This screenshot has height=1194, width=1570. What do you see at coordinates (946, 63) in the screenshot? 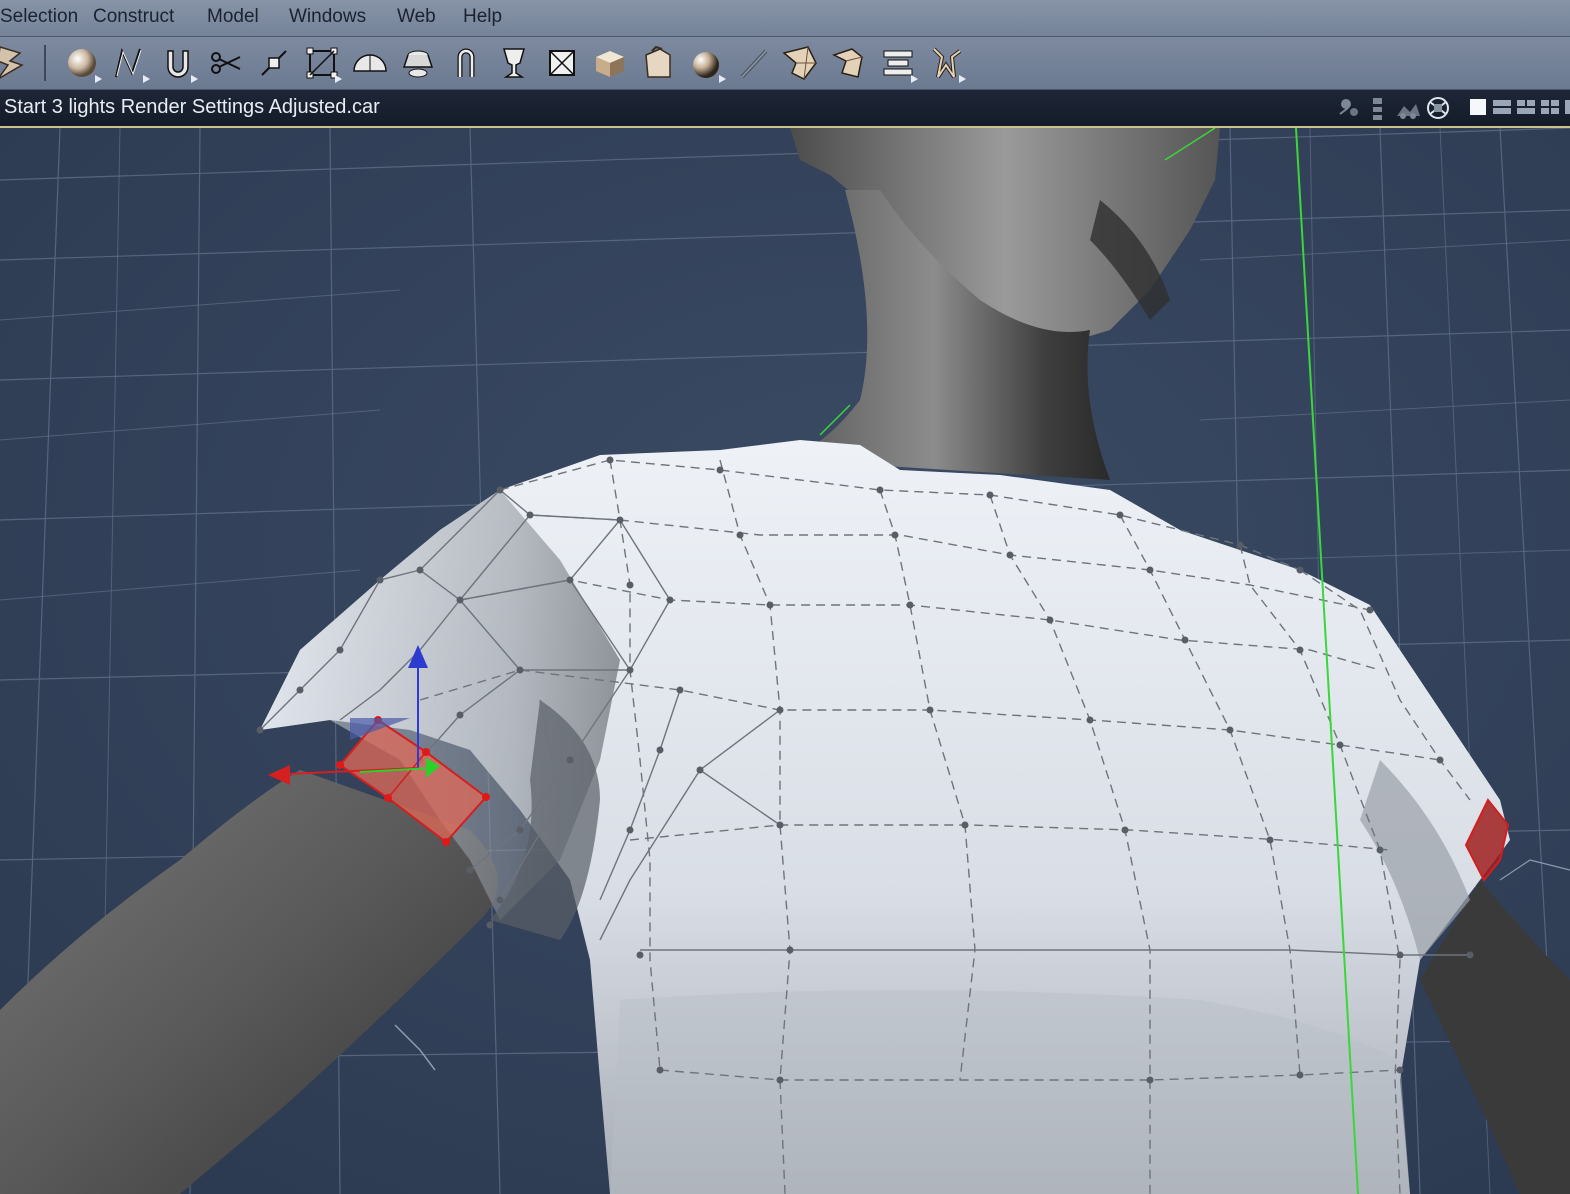
I see `figure-tool-icon` at bounding box center [946, 63].